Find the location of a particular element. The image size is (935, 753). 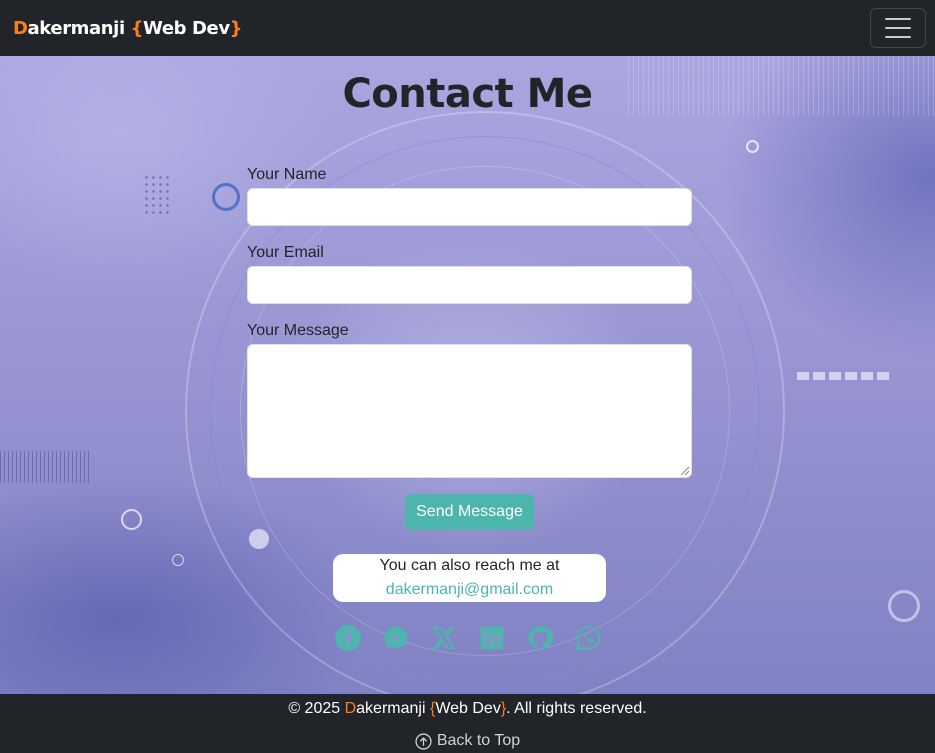

message-label: Your Message is located at coordinates (298, 330).